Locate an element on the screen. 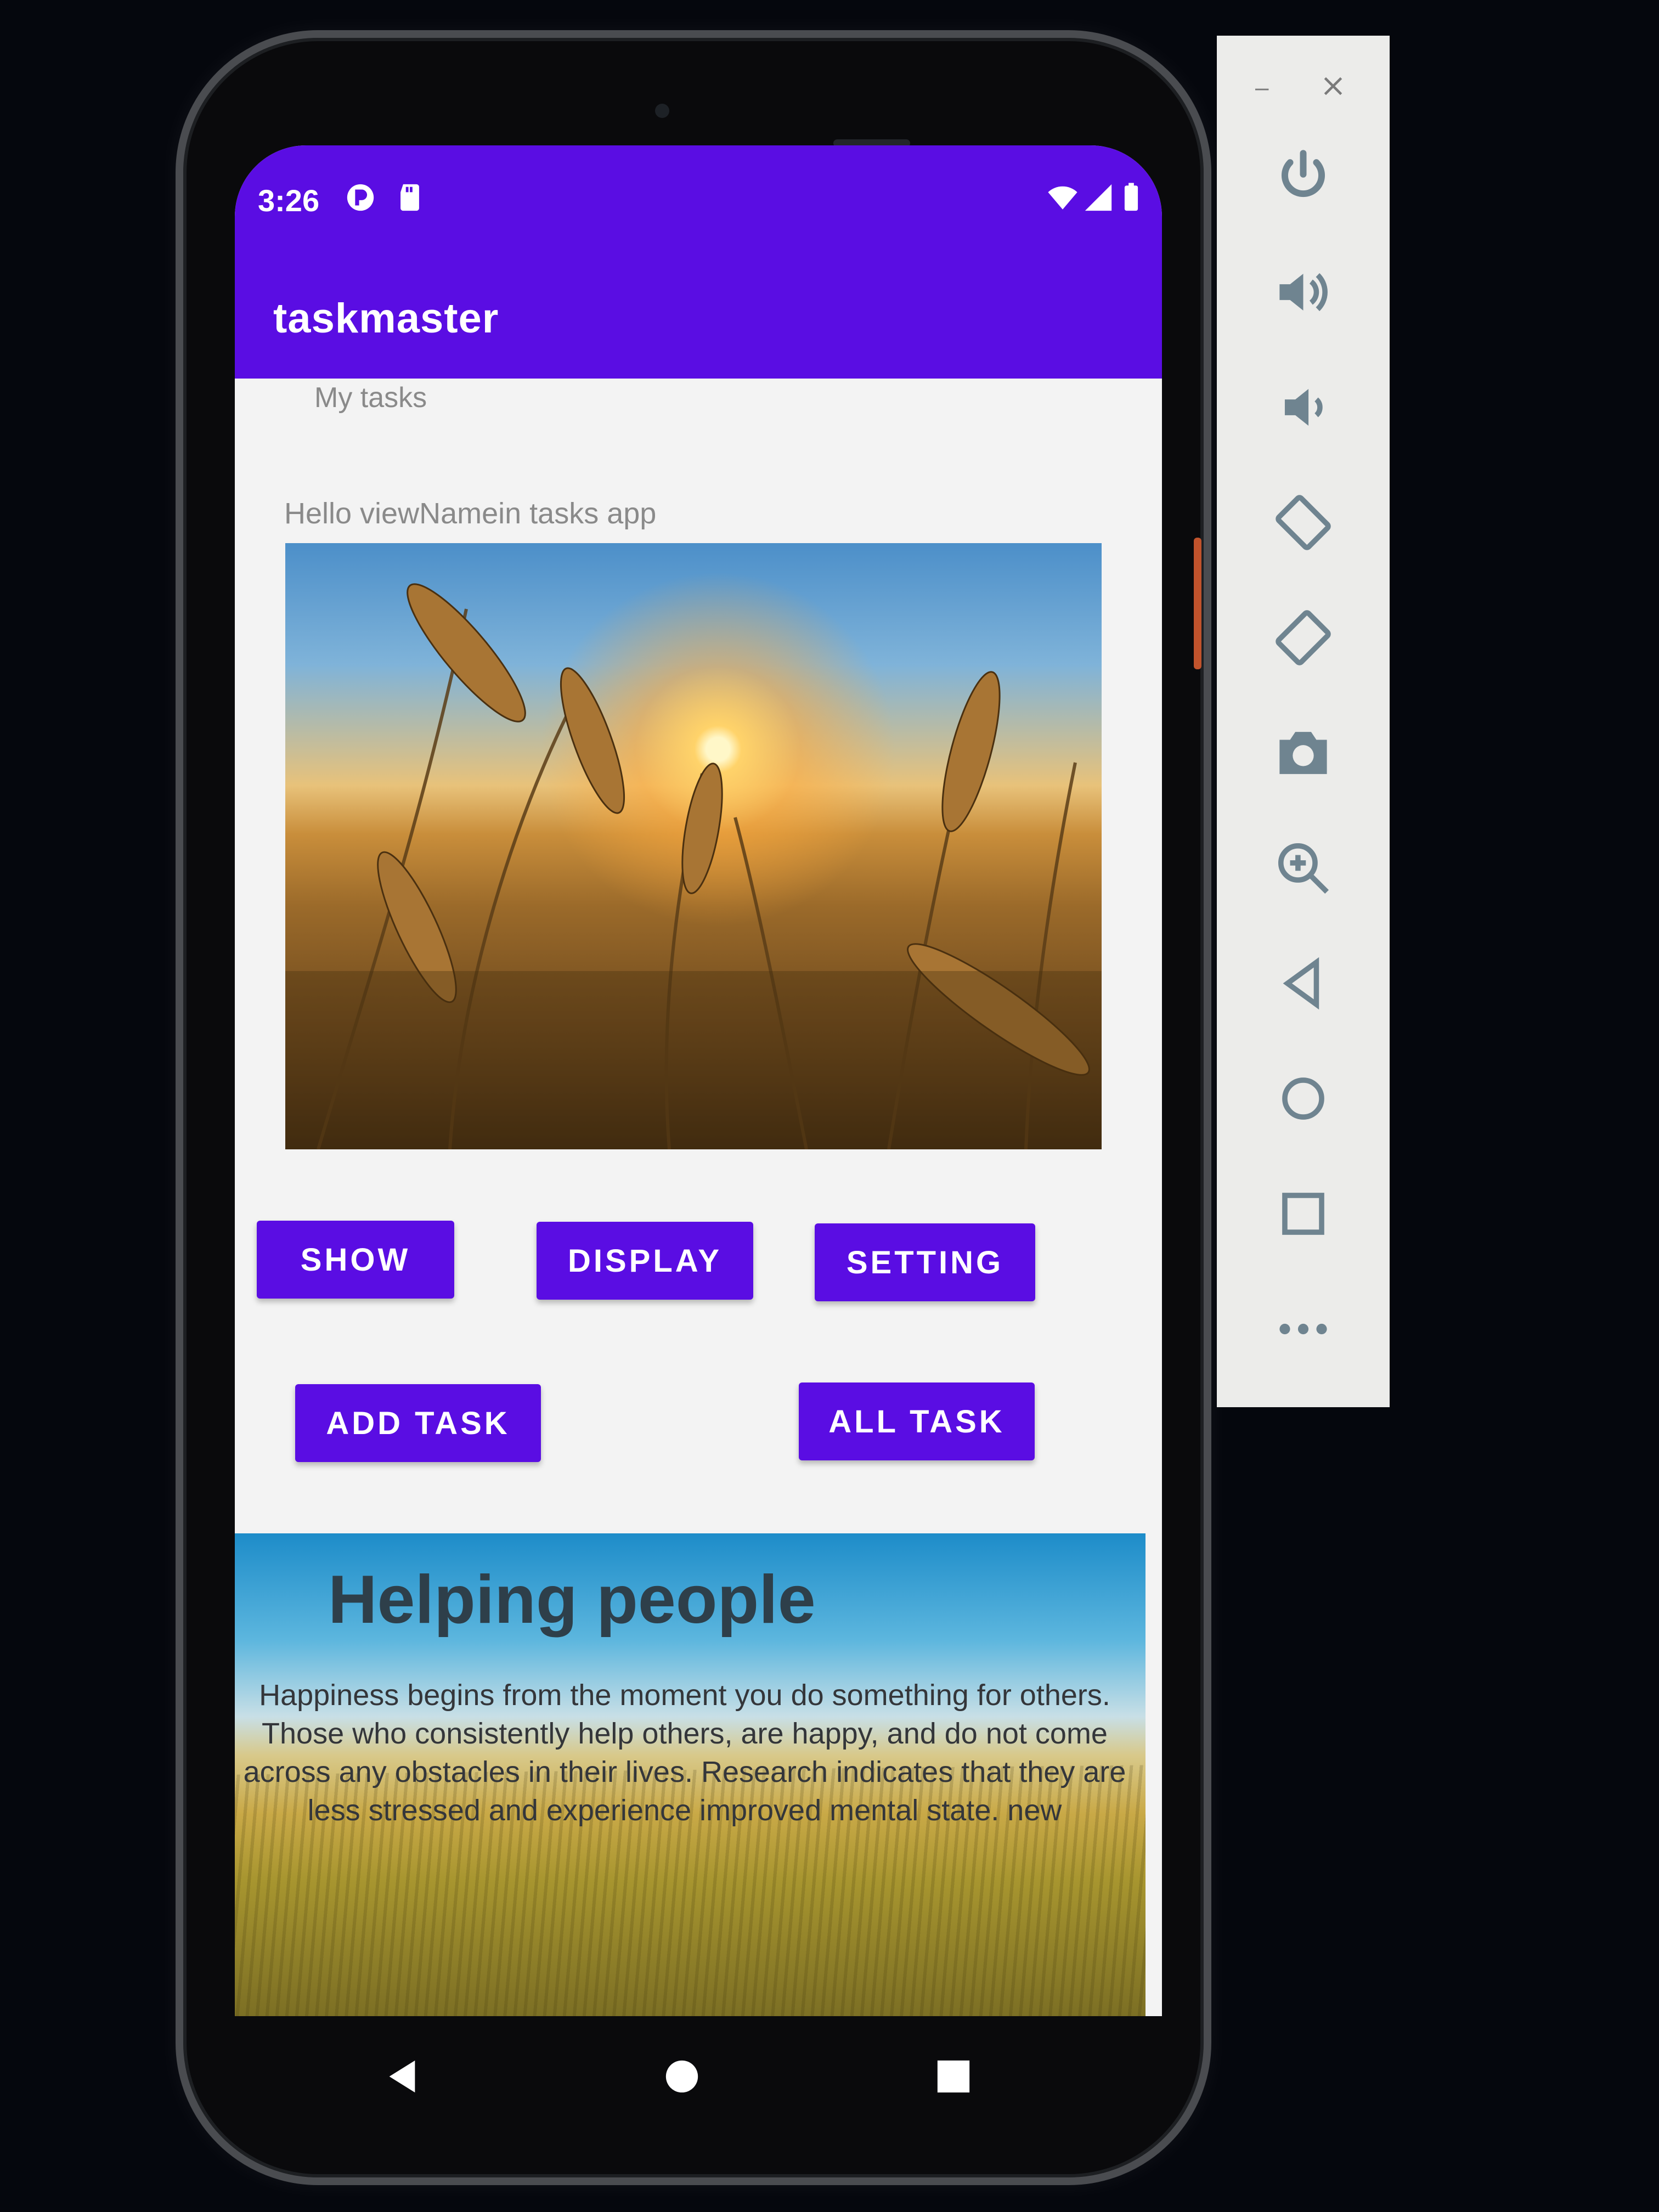 The image size is (1659, 2212). home-icon is located at coordinates (1304, 1098).